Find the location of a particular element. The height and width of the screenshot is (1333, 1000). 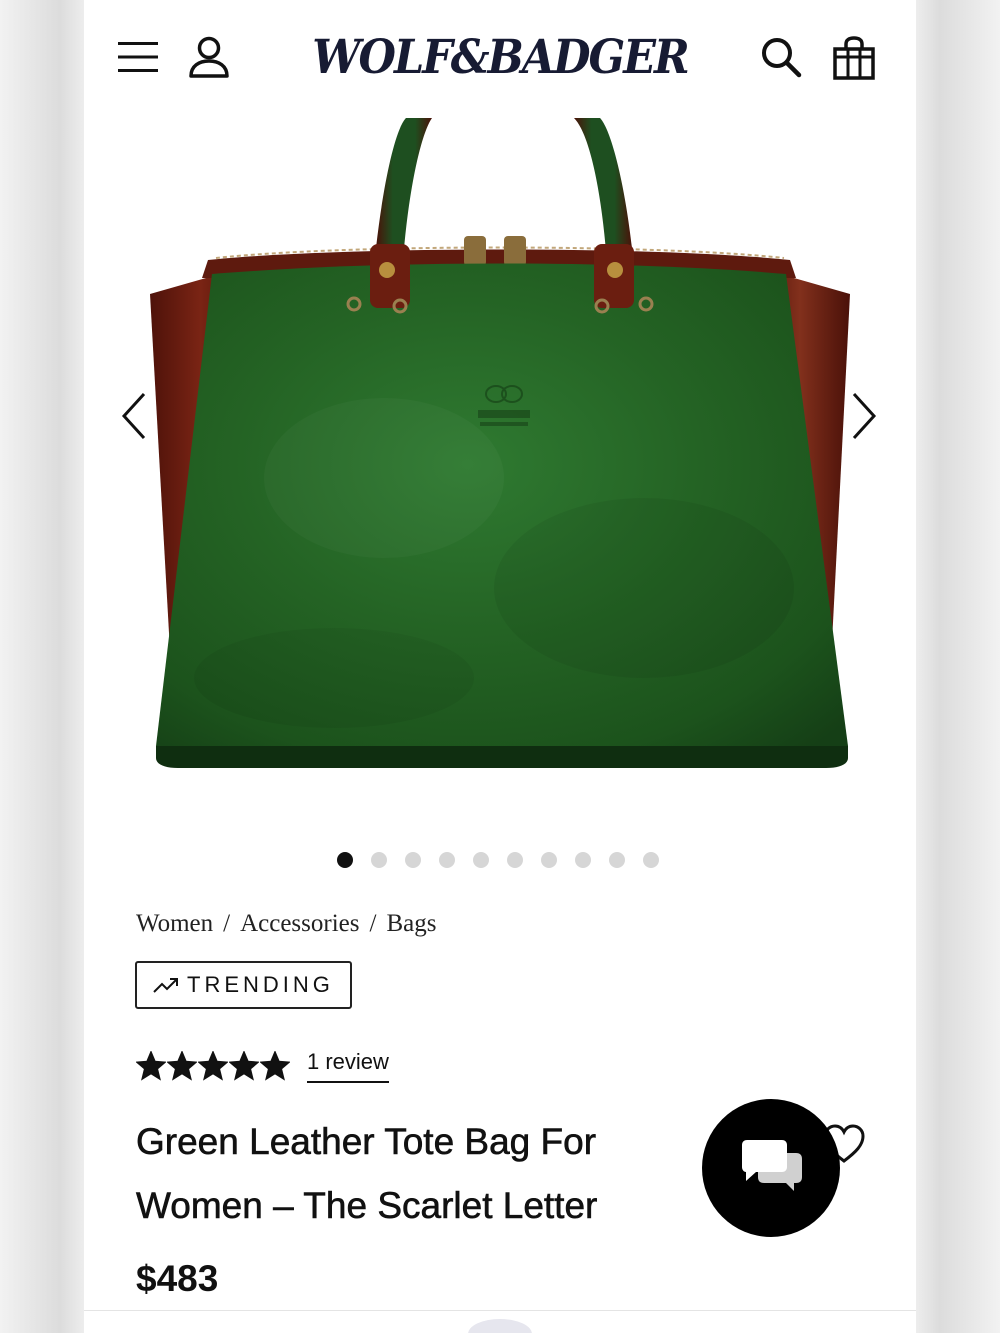

breadcrumb-accessories: Accessories is located at coordinates (299, 924).